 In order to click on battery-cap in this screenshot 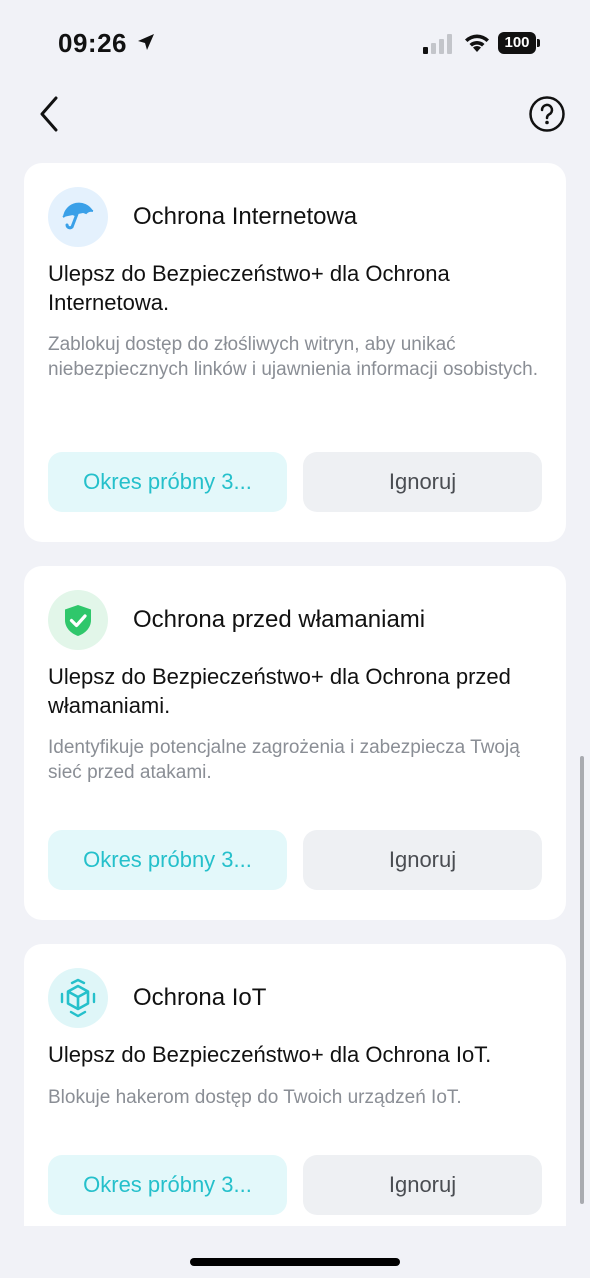, I will do `click(538, 43)`.